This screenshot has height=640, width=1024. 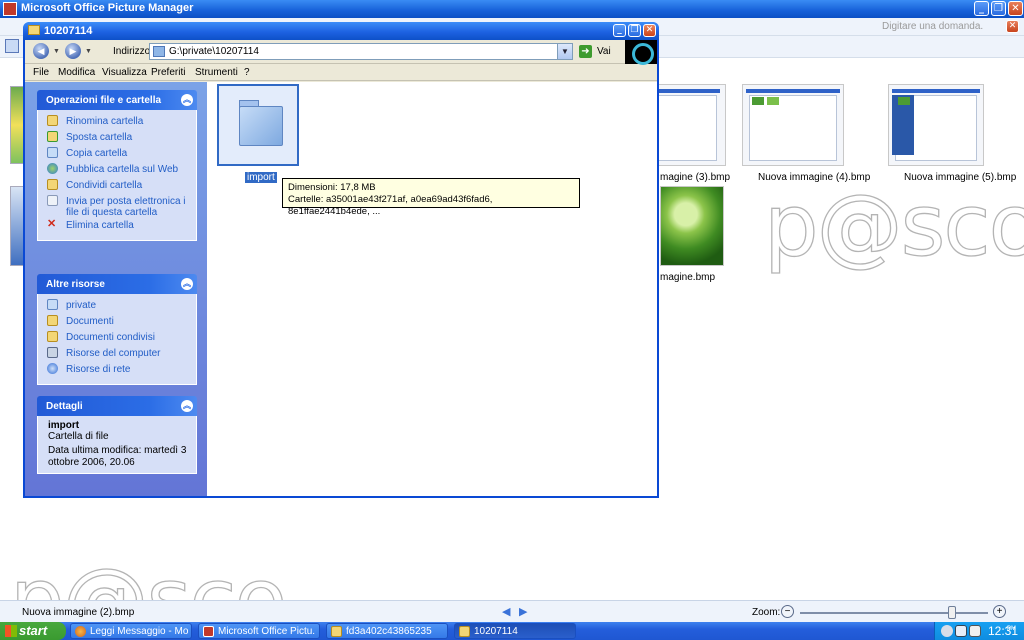 I want to click on picture-manager-app-icon, so click(x=10, y=9).